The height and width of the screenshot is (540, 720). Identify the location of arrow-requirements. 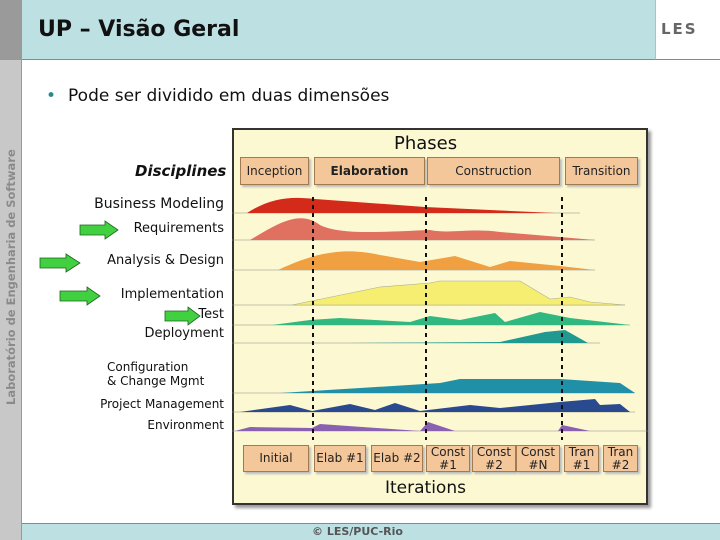
(99, 230).